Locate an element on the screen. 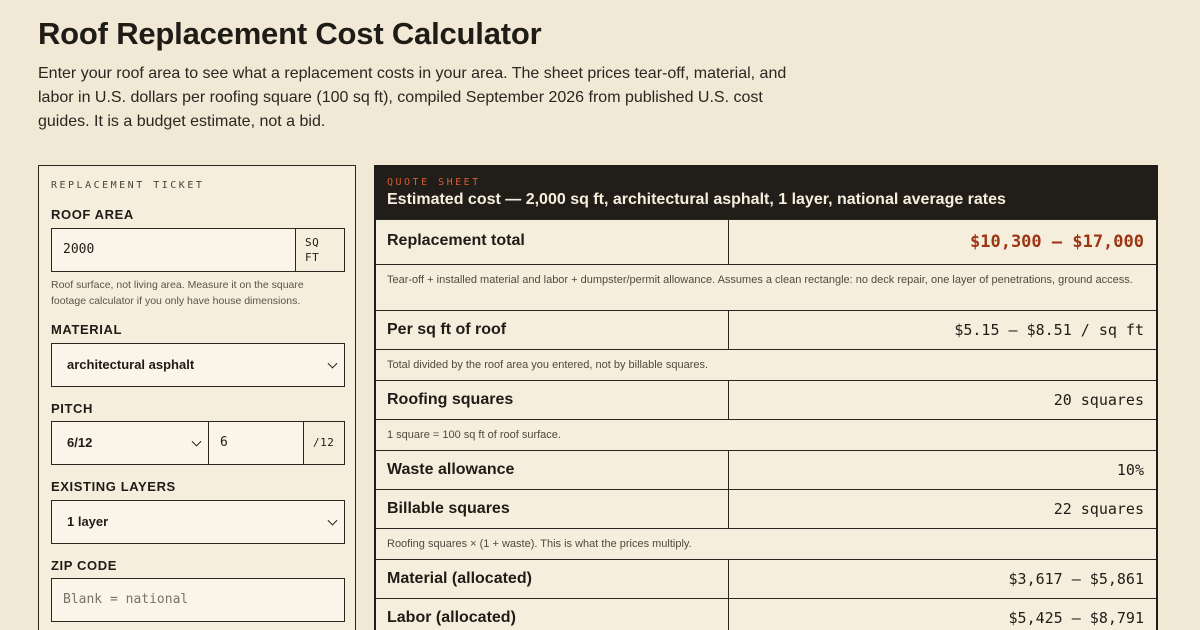 The height and width of the screenshot is (630, 1200). page-title: Roof Replacement Cost Calculator is located at coordinates (290, 33).